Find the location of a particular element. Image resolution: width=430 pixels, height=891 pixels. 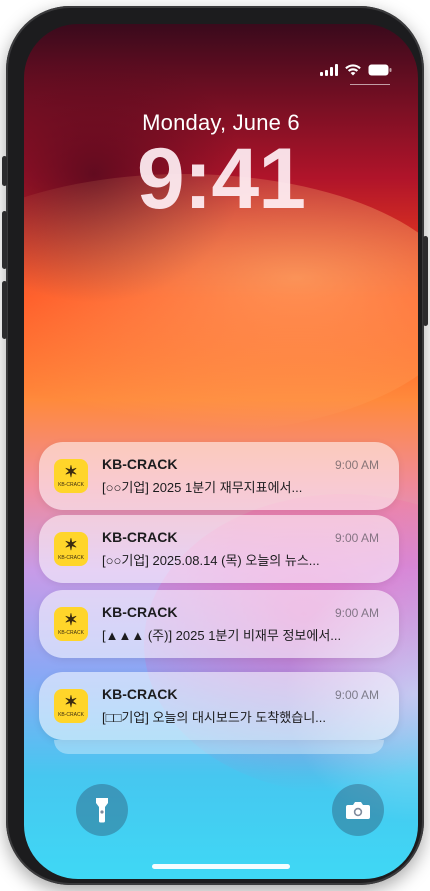

flashlight-button is located at coordinates (102, 810).